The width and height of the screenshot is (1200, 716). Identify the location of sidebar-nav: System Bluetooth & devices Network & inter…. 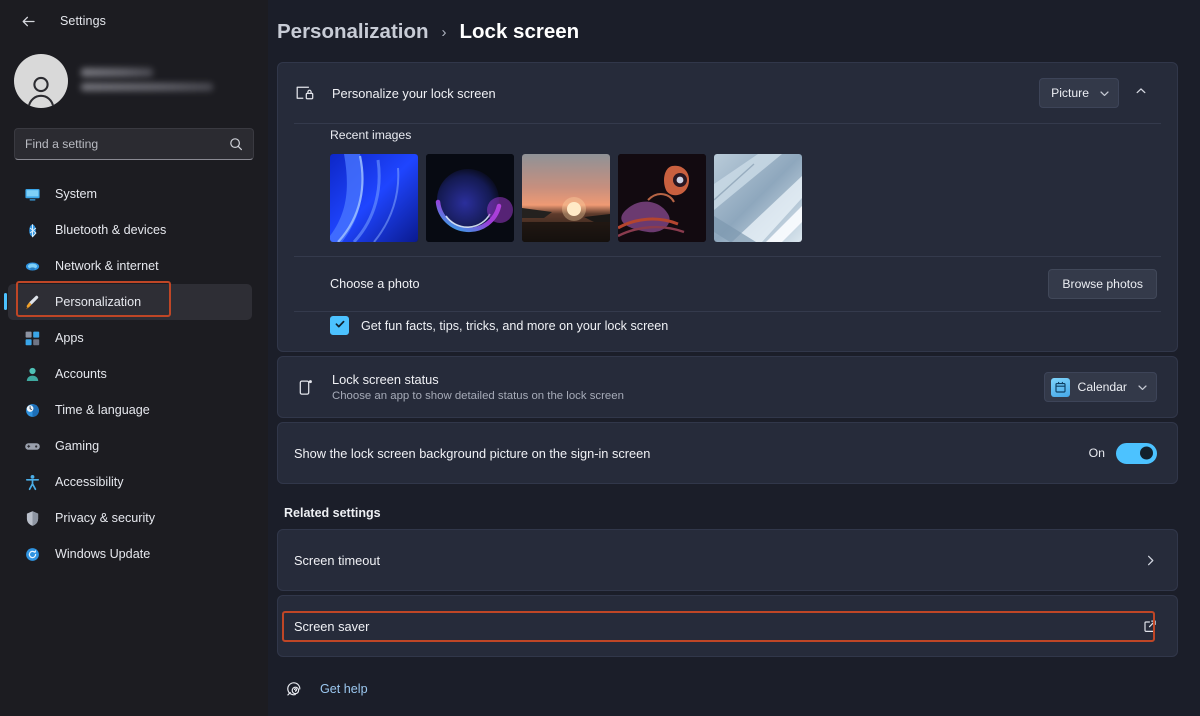
(134, 373).